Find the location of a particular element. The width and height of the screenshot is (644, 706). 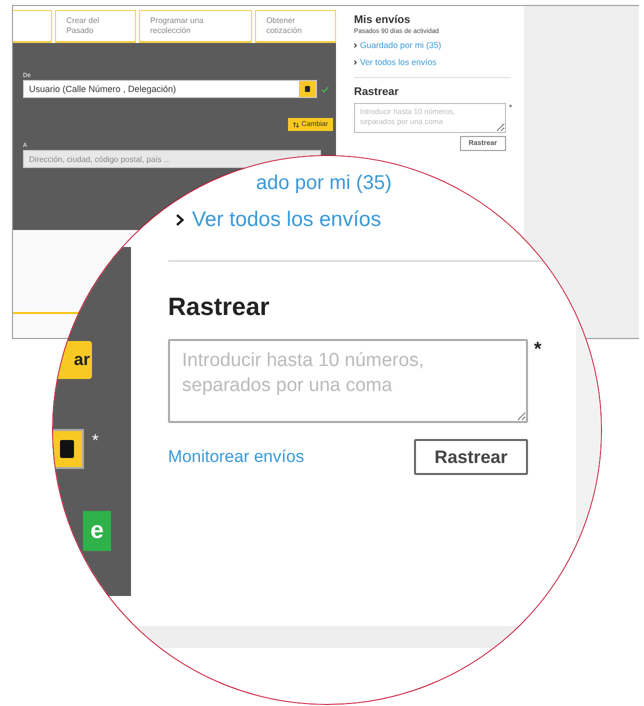

contact-book-icon is located at coordinates (307, 89).